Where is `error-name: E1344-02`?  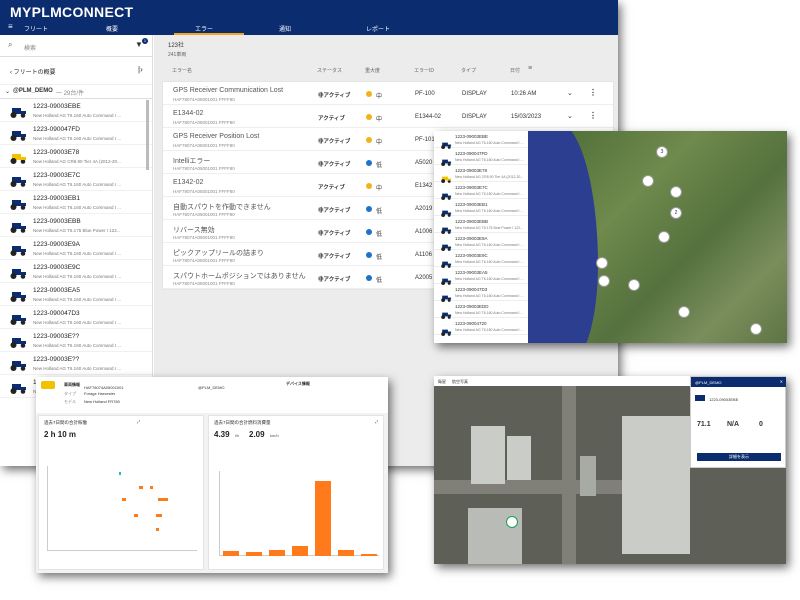
error-name: E1344-02 is located at coordinates (188, 113).